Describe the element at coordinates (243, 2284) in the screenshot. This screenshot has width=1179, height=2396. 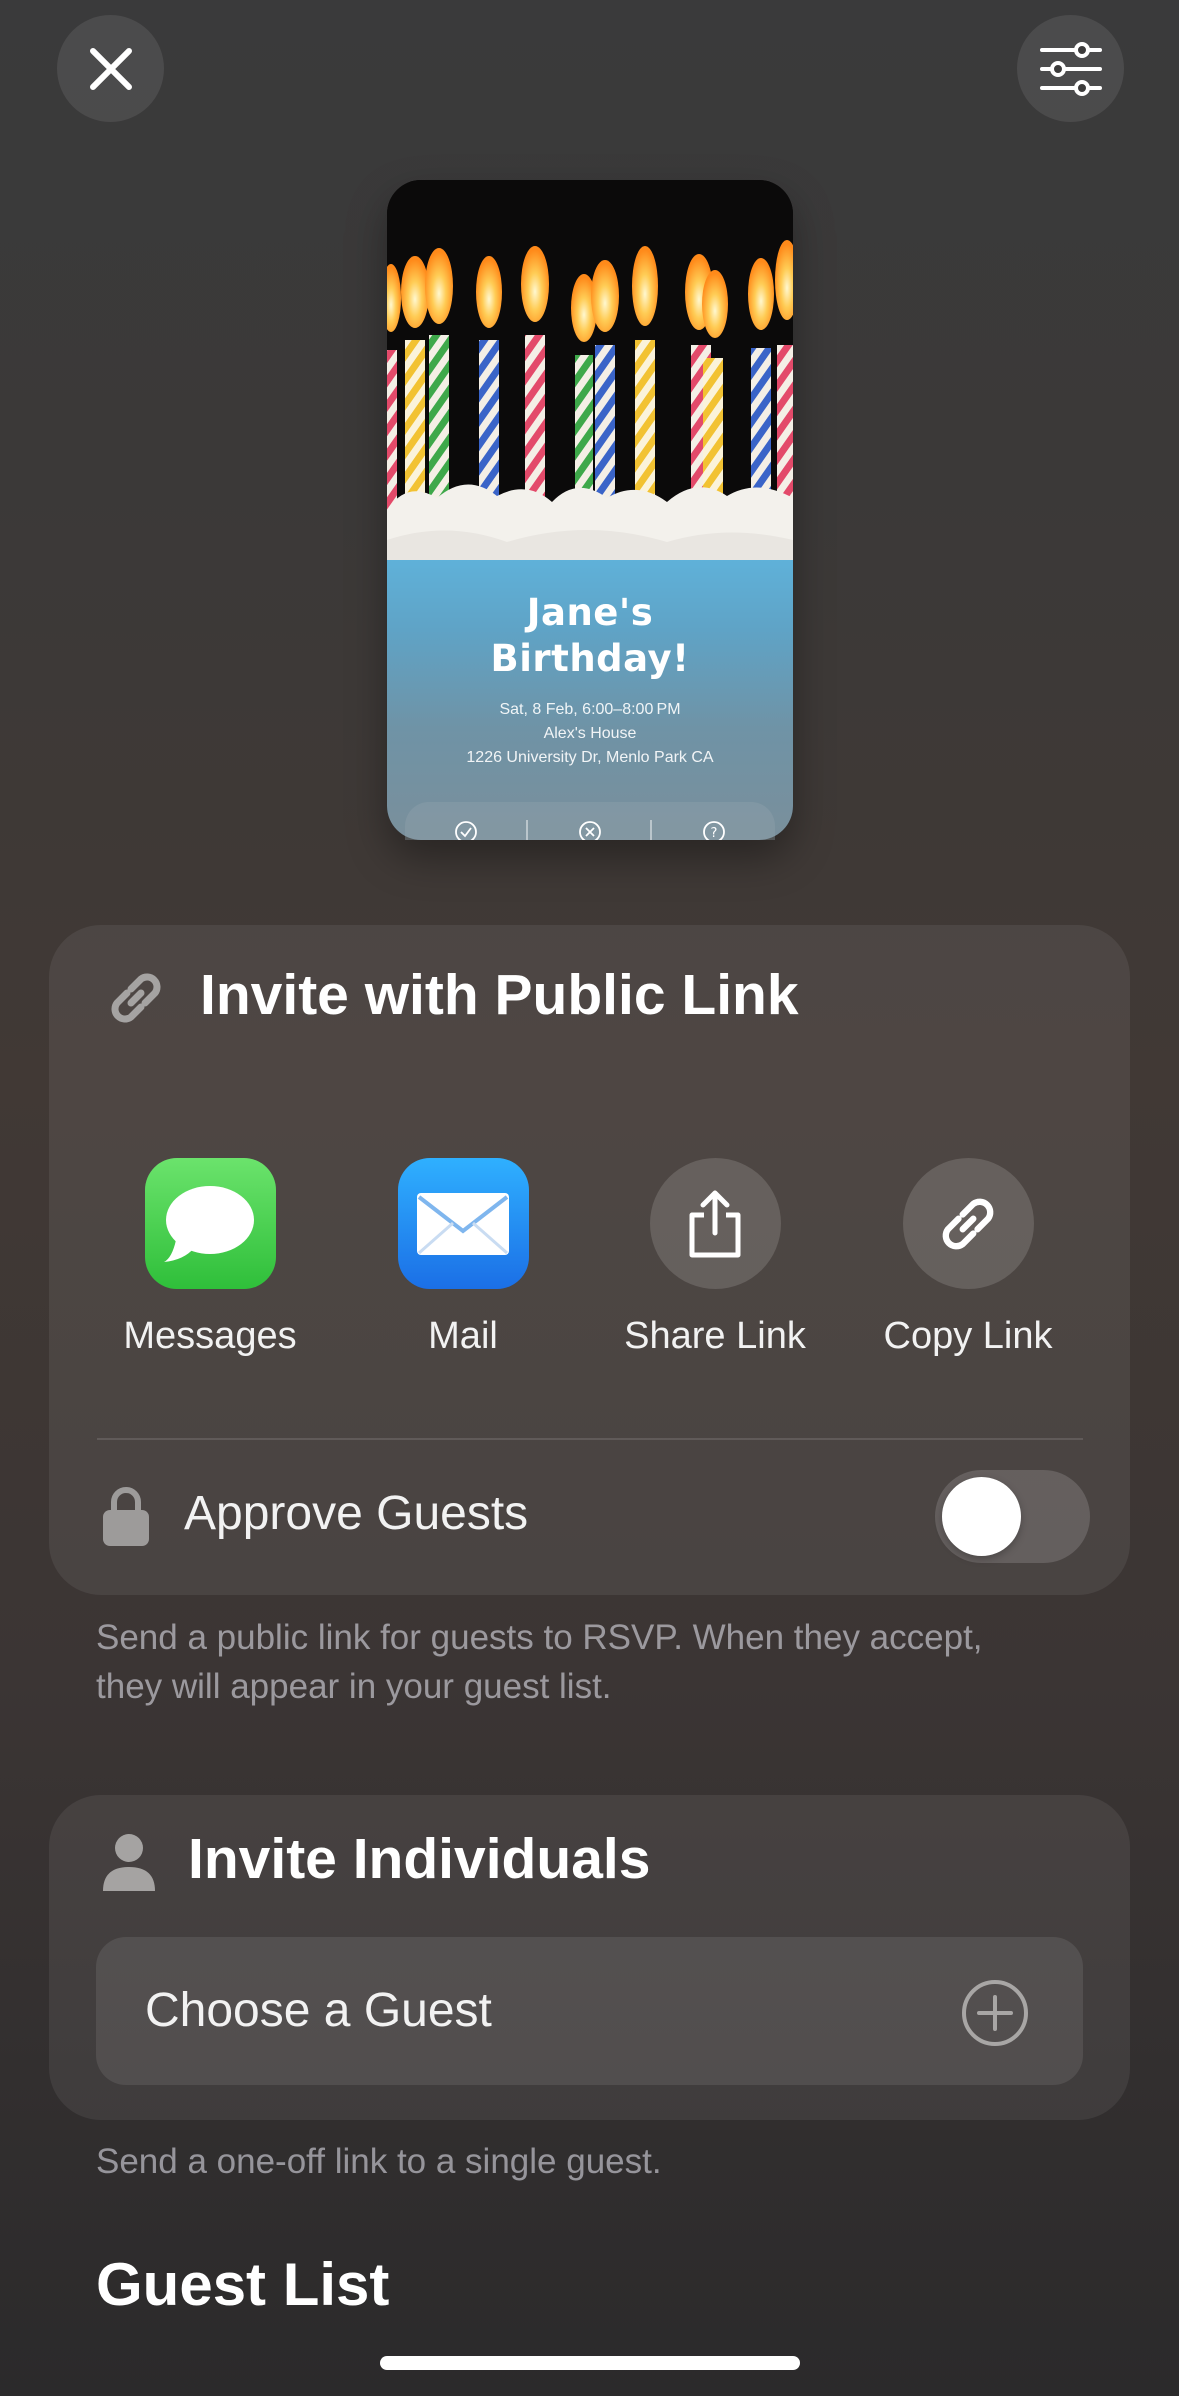
I see `guest-list-heading: Guest List` at that location.